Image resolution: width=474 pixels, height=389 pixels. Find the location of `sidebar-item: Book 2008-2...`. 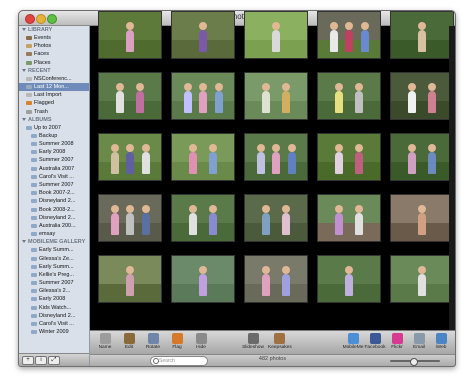

sidebar-item: Book 2008-2... is located at coordinates (54, 210).